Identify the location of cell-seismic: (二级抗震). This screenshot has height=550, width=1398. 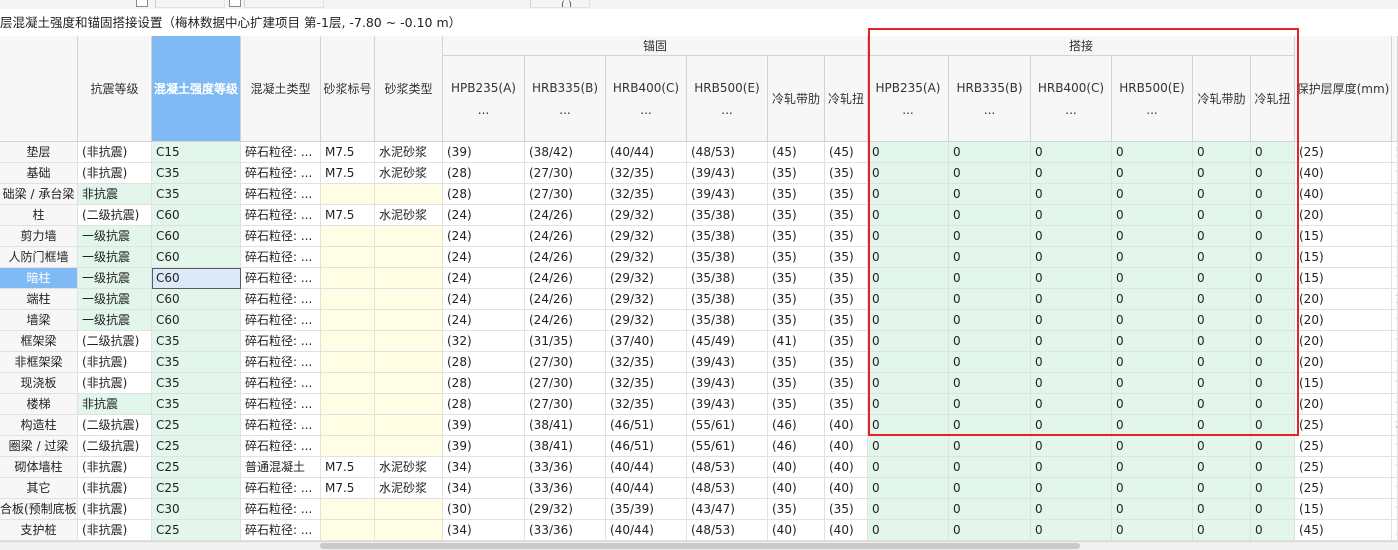
(115, 341).